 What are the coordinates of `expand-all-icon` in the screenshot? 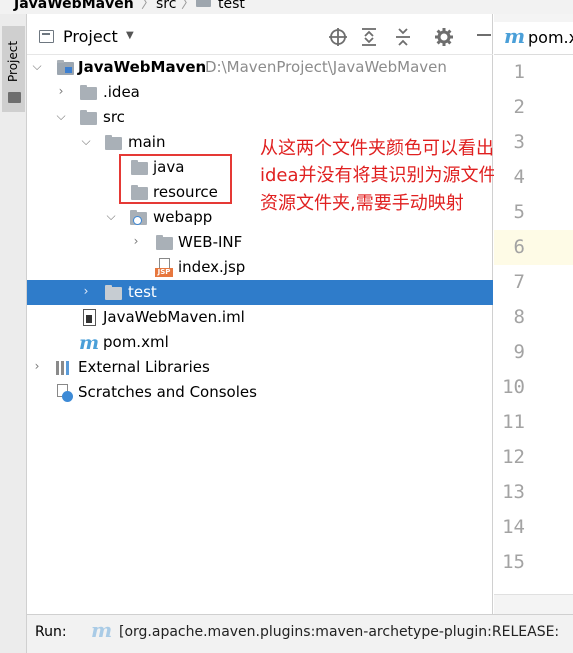 It's located at (369, 37).